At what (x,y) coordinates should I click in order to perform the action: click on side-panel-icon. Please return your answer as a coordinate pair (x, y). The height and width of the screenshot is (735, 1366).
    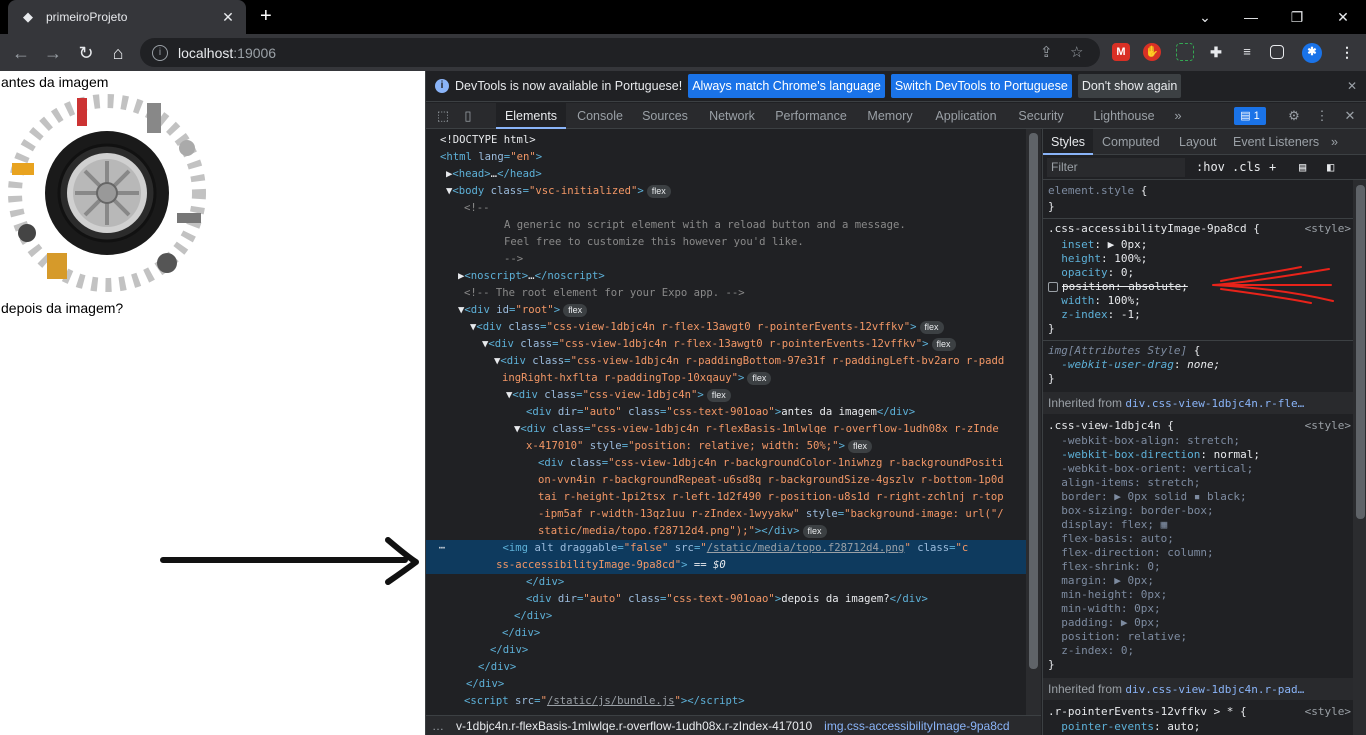
    Looking at the image, I should click on (1277, 52).